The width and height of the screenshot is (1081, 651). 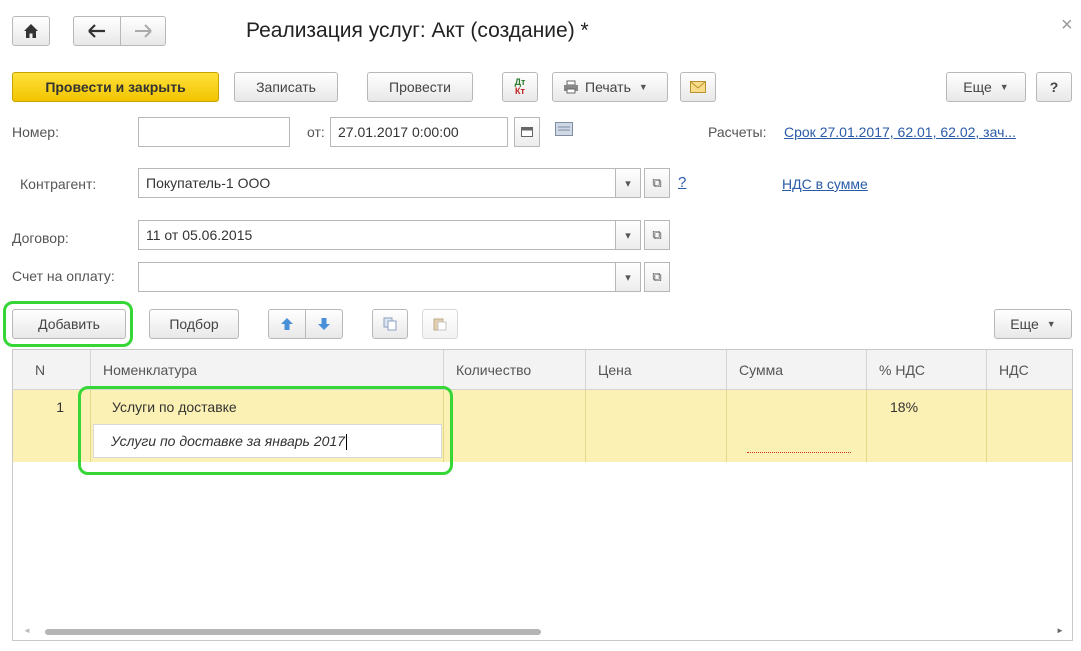 I want to click on invoice-dropdown-button: ▾, so click(x=628, y=277).